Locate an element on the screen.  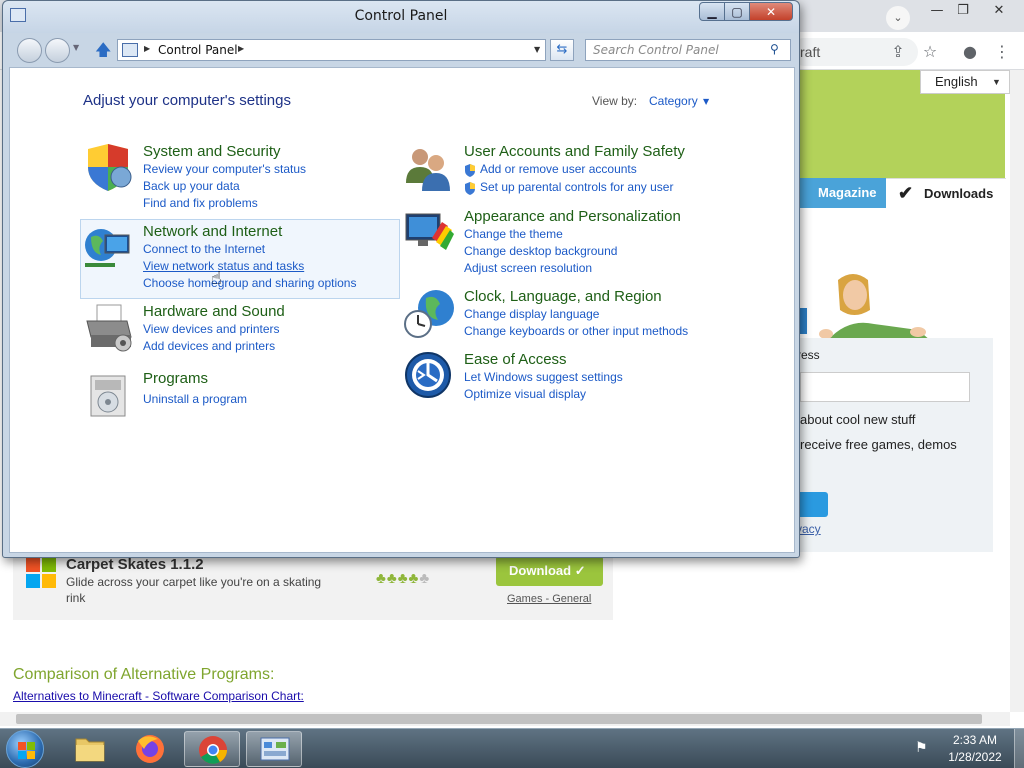
tab-downloads-label: Downloads is located at coordinates (959, 193).